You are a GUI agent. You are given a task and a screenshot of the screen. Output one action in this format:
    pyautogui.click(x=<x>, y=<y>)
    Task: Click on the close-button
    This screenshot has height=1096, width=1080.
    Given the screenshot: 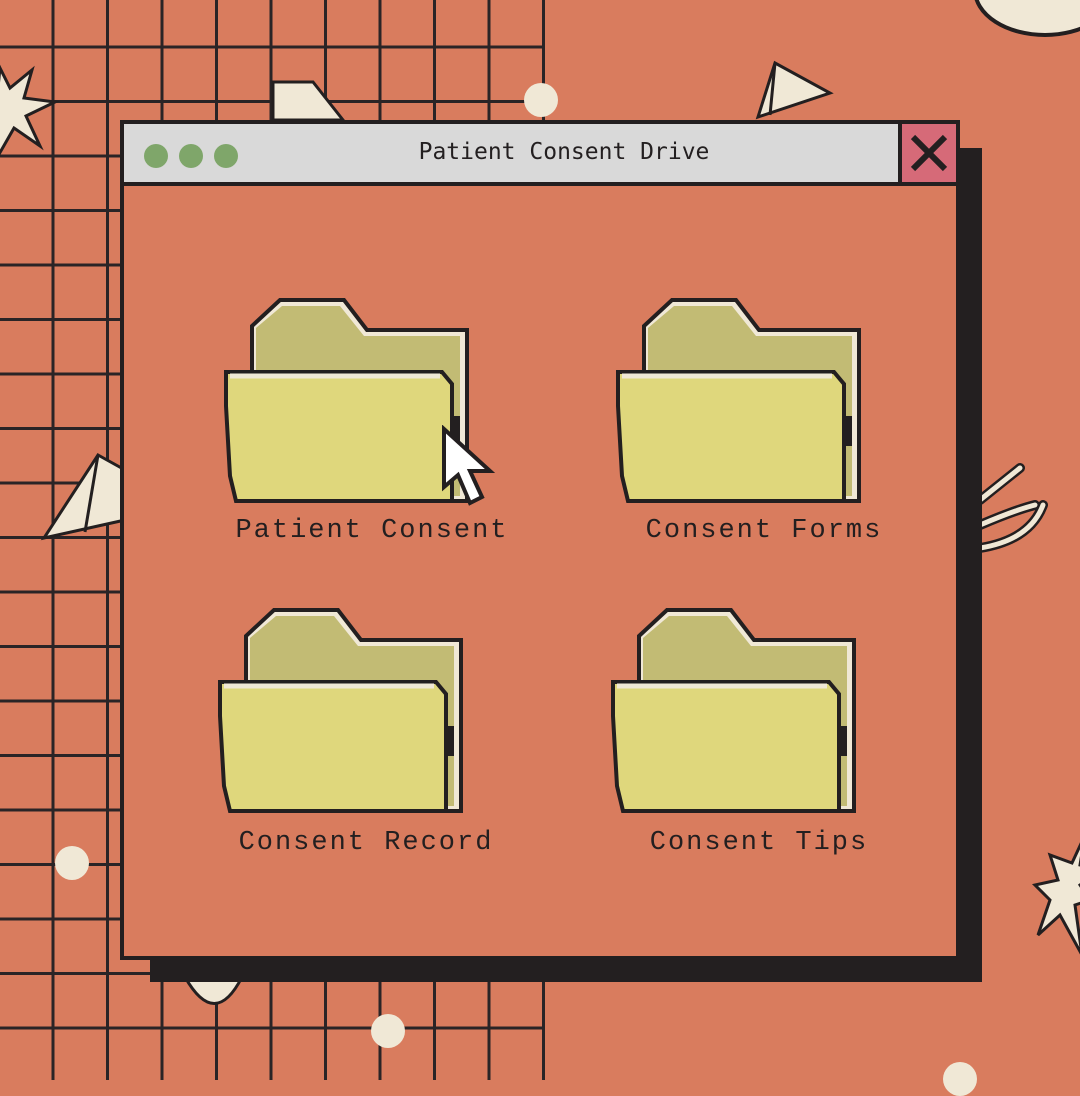 What is the action you would take?
    pyautogui.click(x=929, y=153)
    